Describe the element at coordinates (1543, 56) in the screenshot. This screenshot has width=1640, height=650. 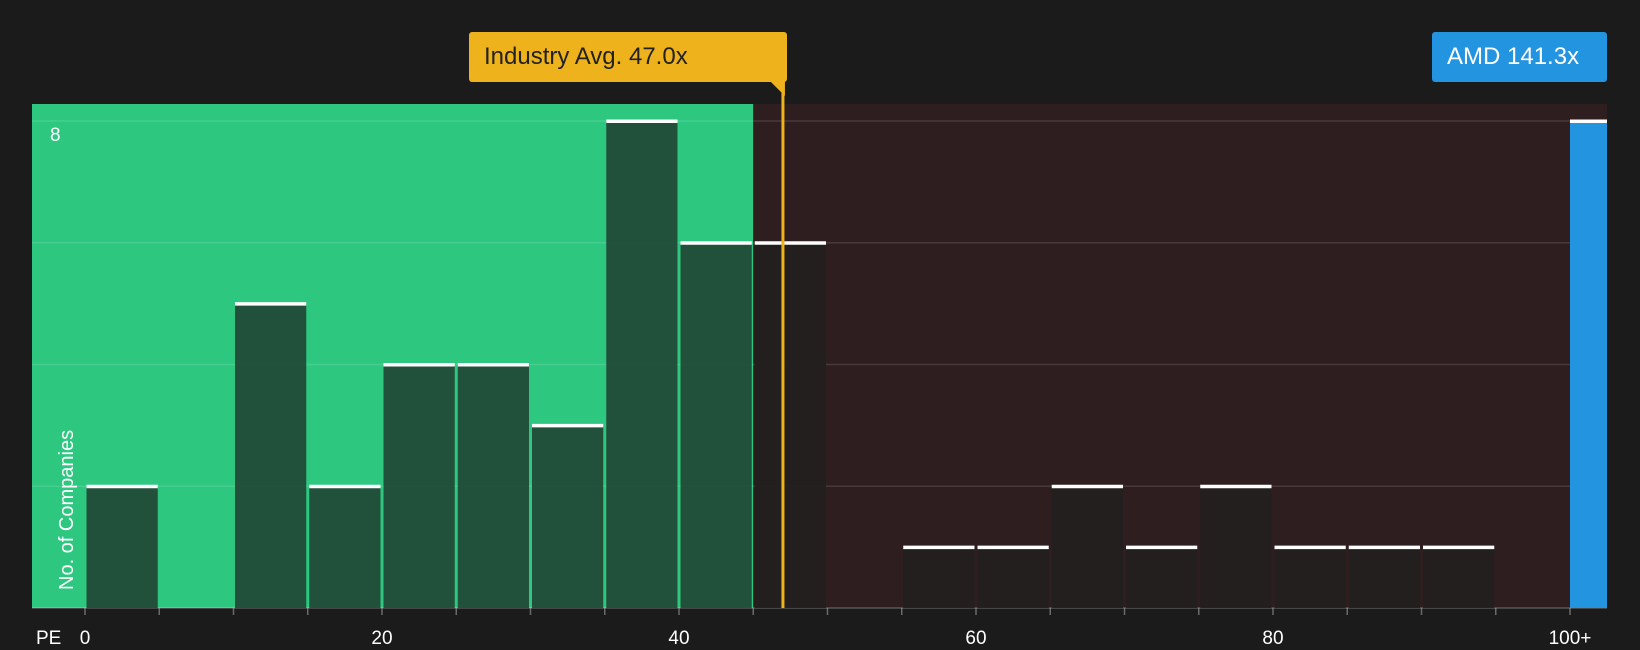
I see `company-pe-value: 141.3x` at that location.